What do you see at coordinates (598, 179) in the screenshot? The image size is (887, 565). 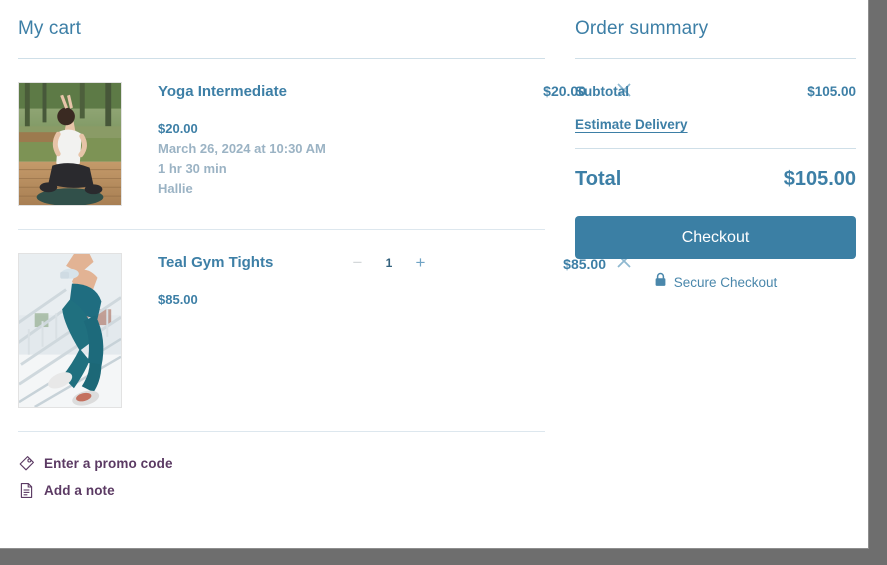 I see `total-label: Total` at bounding box center [598, 179].